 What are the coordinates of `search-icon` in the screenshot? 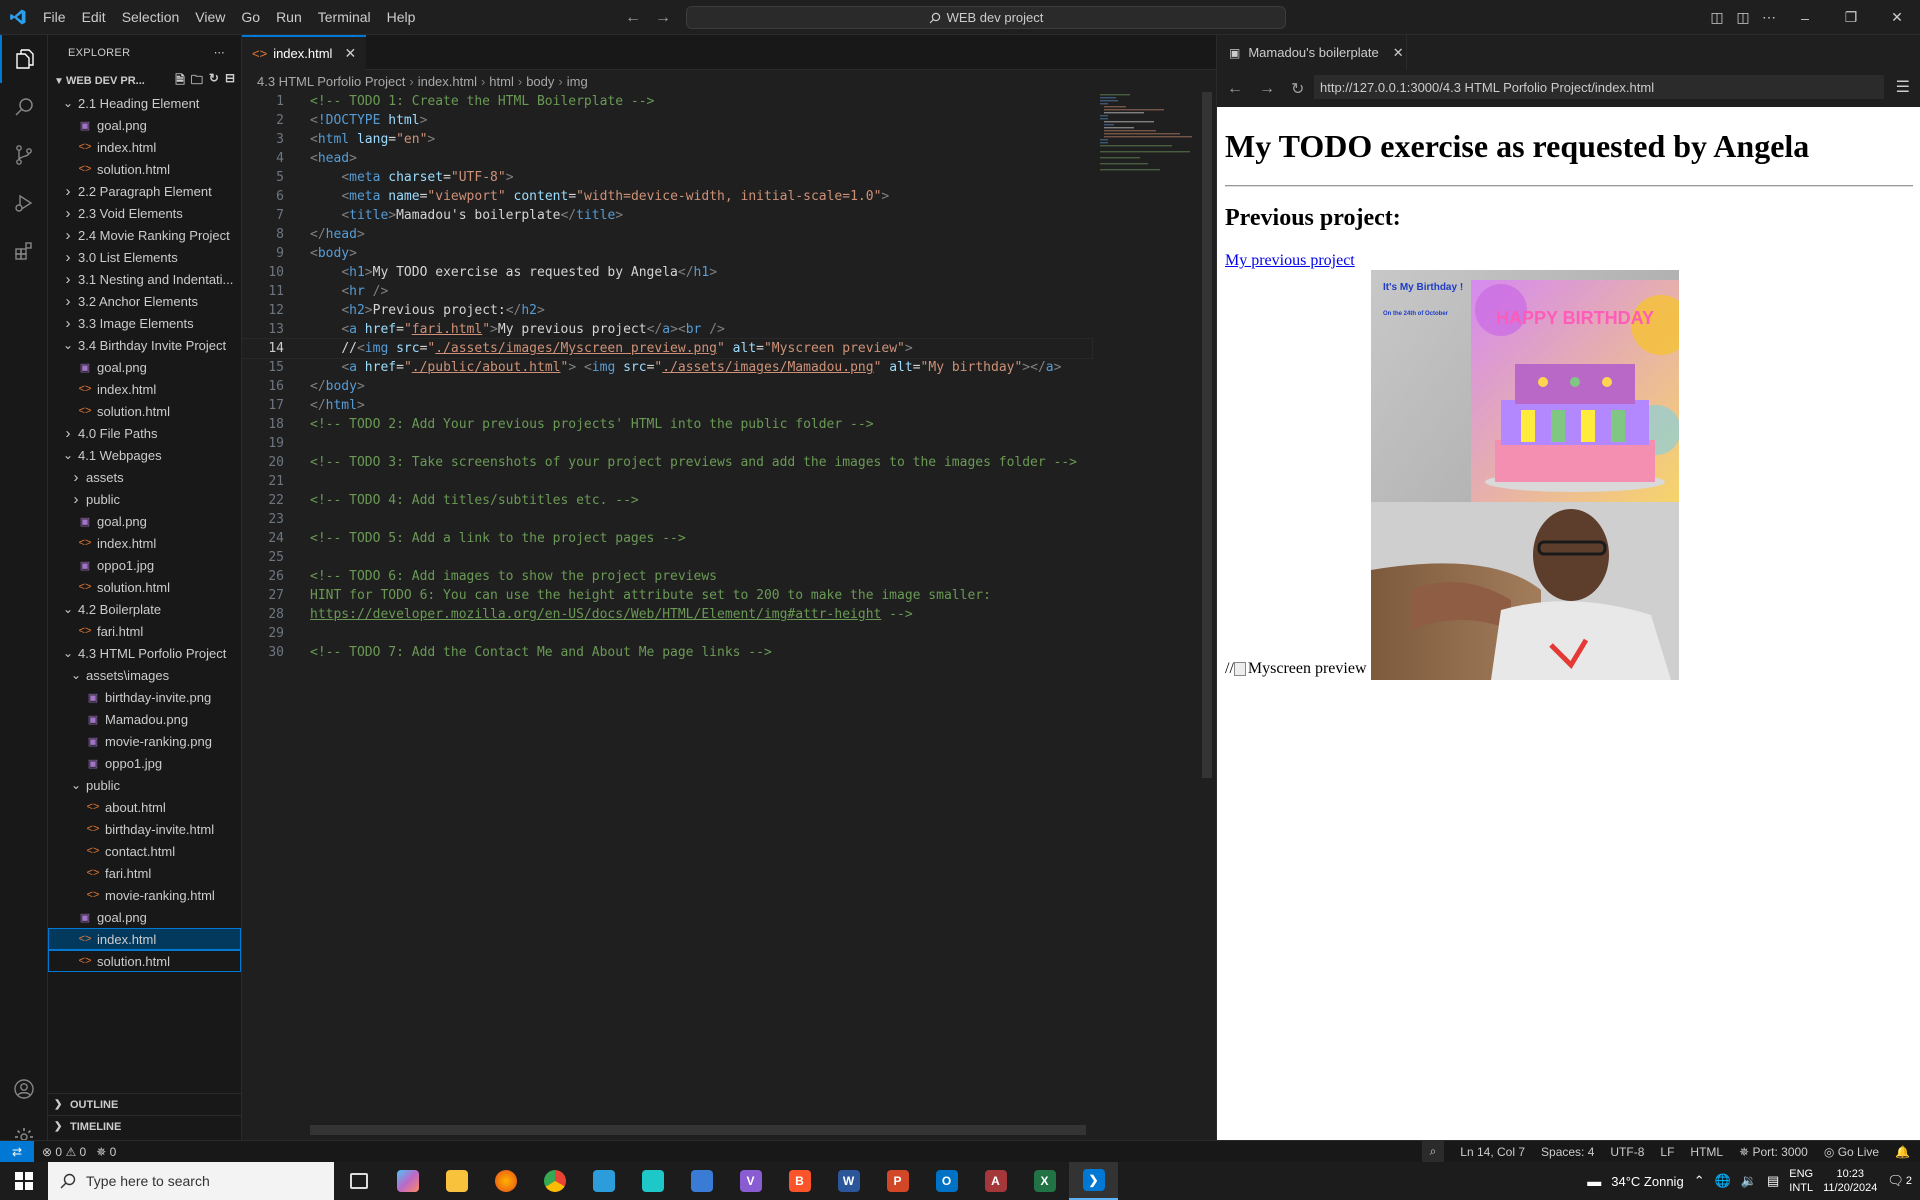 It's located at (24, 107).